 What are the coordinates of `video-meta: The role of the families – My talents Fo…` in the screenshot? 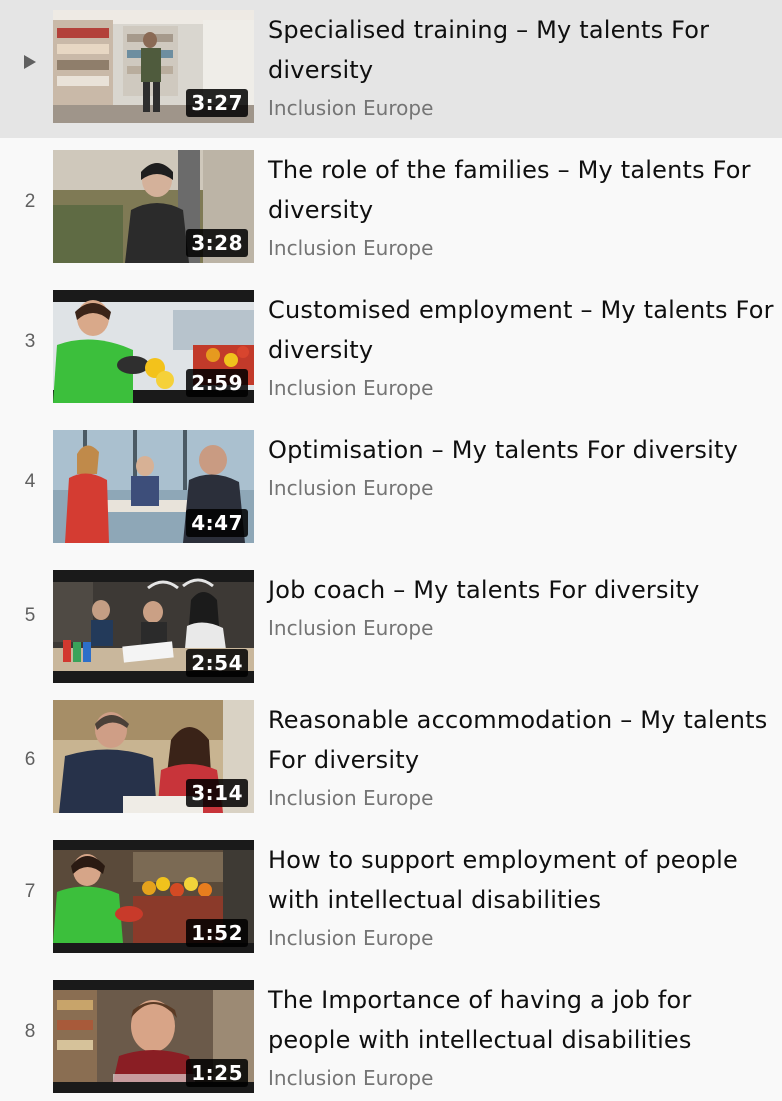 It's located at (521, 206).